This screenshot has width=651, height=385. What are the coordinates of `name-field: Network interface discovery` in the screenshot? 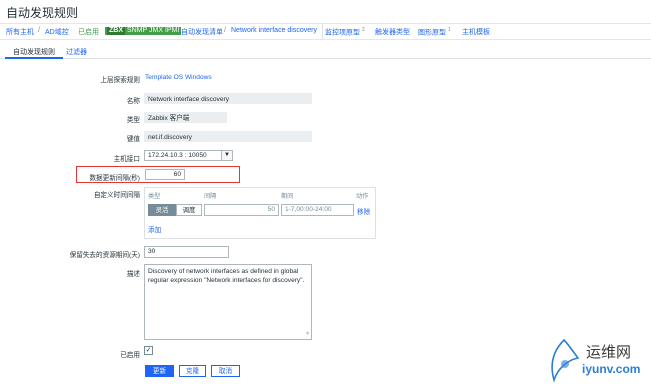 It's located at (228, 98).